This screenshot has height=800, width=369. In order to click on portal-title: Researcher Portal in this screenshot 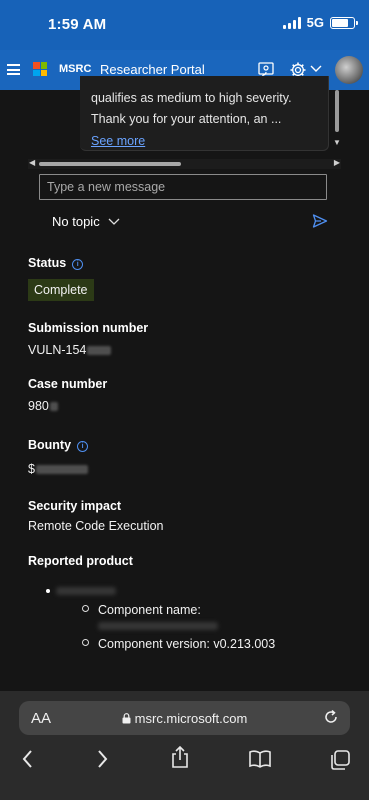, I will do `click(152, 69)`.